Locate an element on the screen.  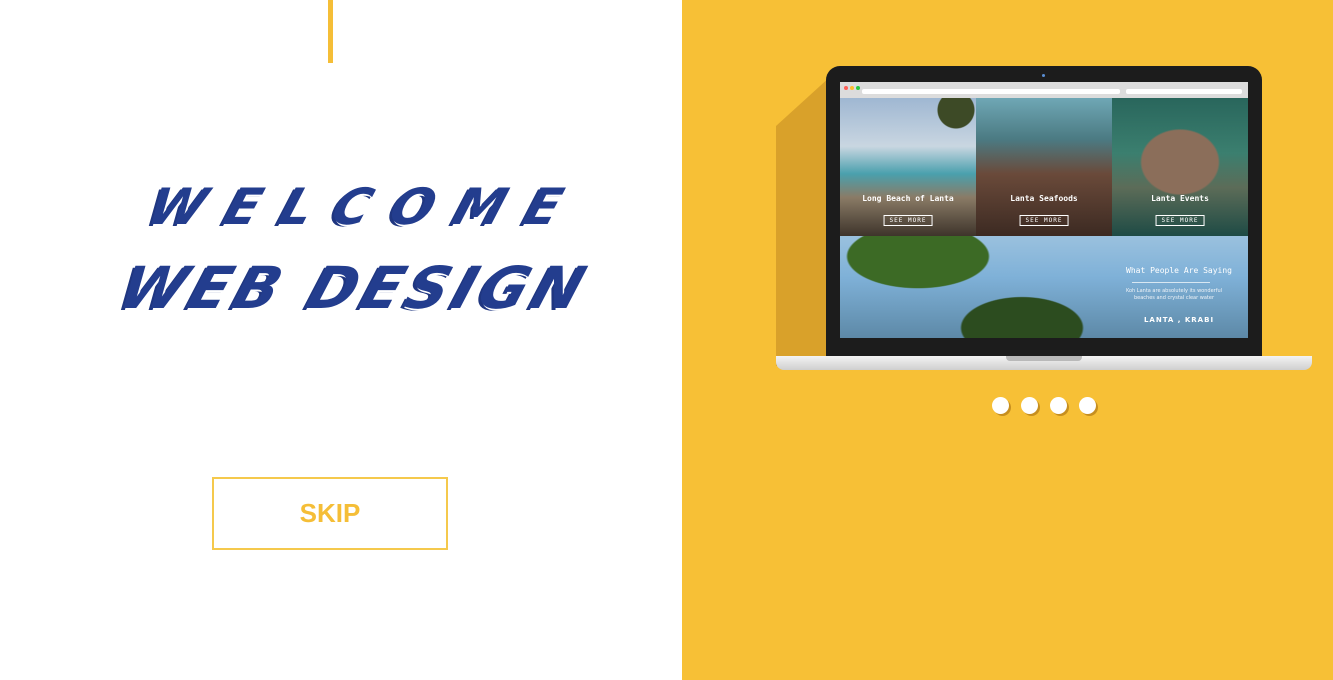
tile-title: Lanta Seafoods is located at coordinates (1044, 198).